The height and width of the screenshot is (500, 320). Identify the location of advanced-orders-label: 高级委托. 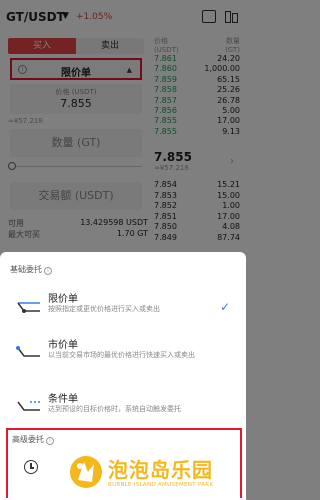
(28, 439).